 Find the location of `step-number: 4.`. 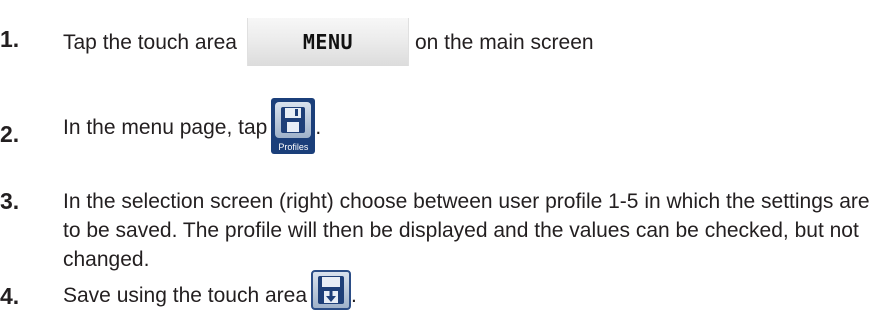

step-number: 4. is located at coordinates (10, 296).